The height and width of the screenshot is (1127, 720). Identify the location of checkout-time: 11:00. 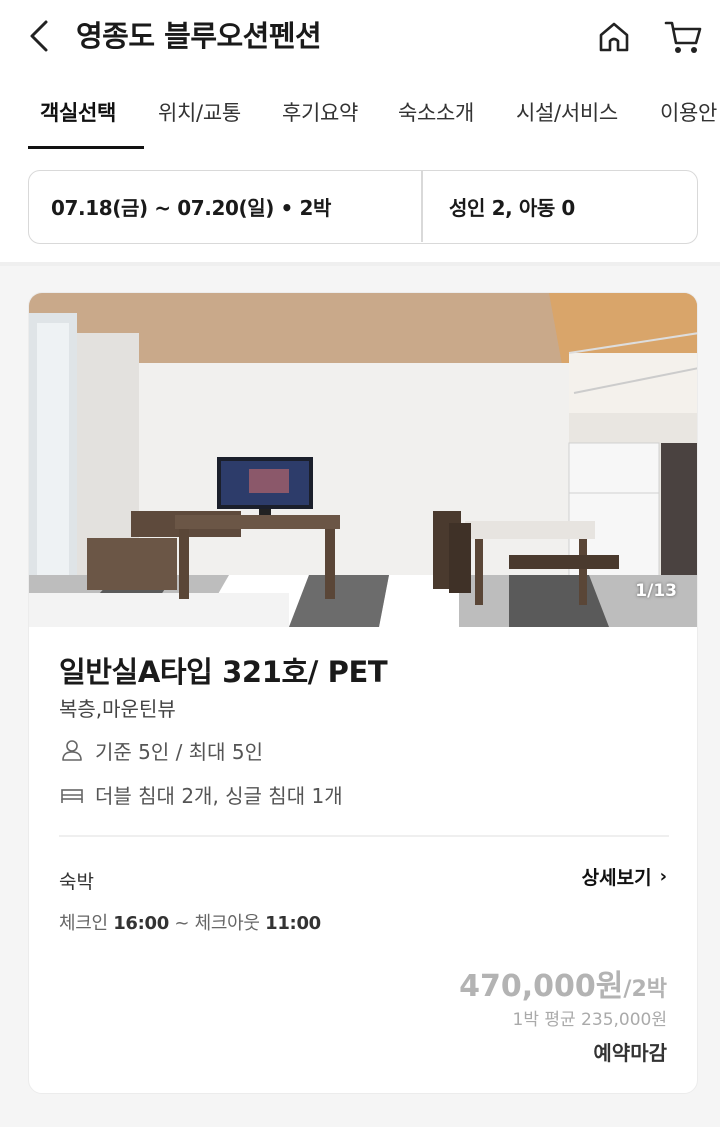
(293, 923).